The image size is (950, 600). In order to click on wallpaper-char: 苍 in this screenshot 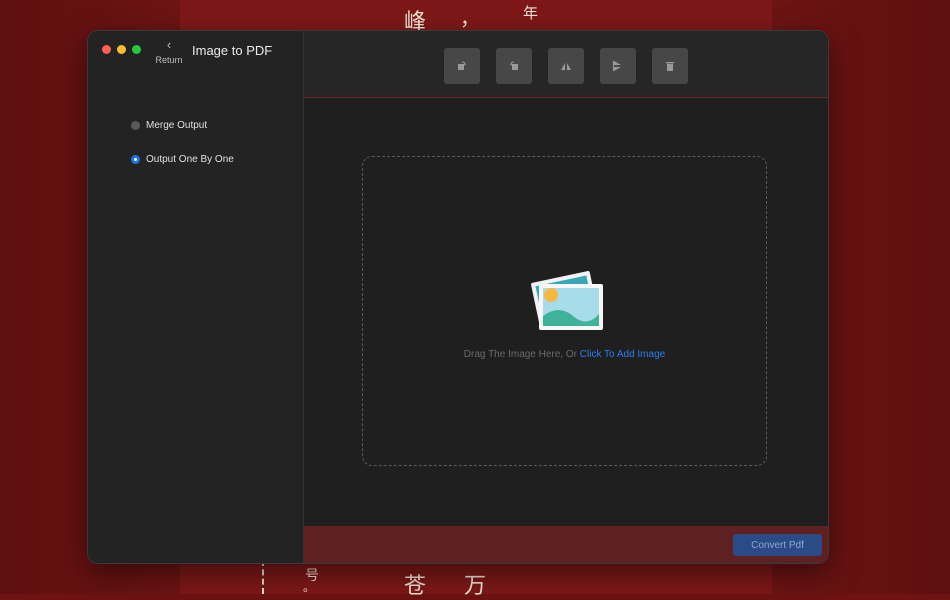, I will do `click(415, 586)`.